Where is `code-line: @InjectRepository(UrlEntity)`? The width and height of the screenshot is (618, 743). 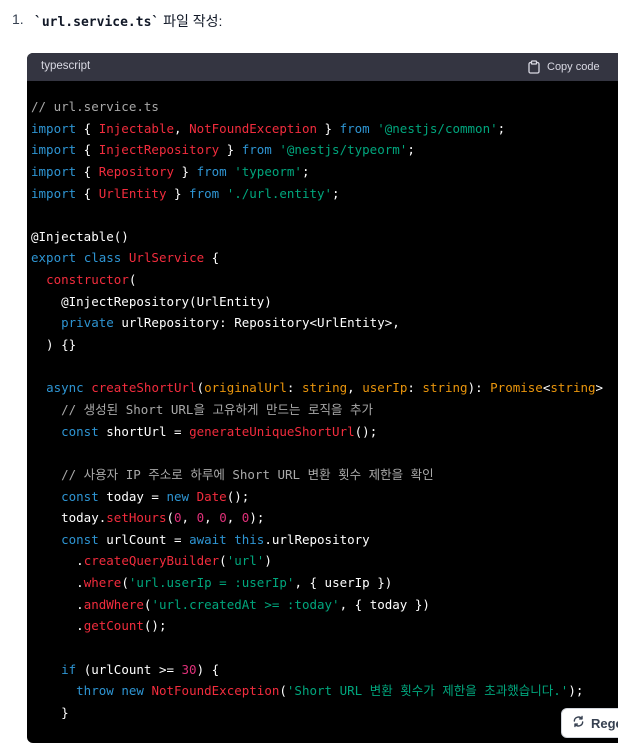 code-line: @InjectRepository(UrlEntity) is located at coordinates (317, 302).